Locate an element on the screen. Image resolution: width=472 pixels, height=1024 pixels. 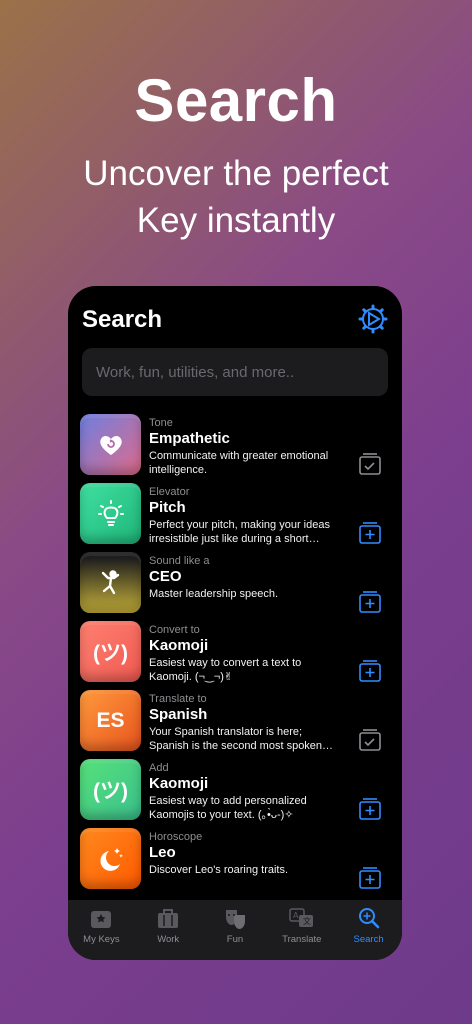
item-category: Add is located at coordinates (159, 768).